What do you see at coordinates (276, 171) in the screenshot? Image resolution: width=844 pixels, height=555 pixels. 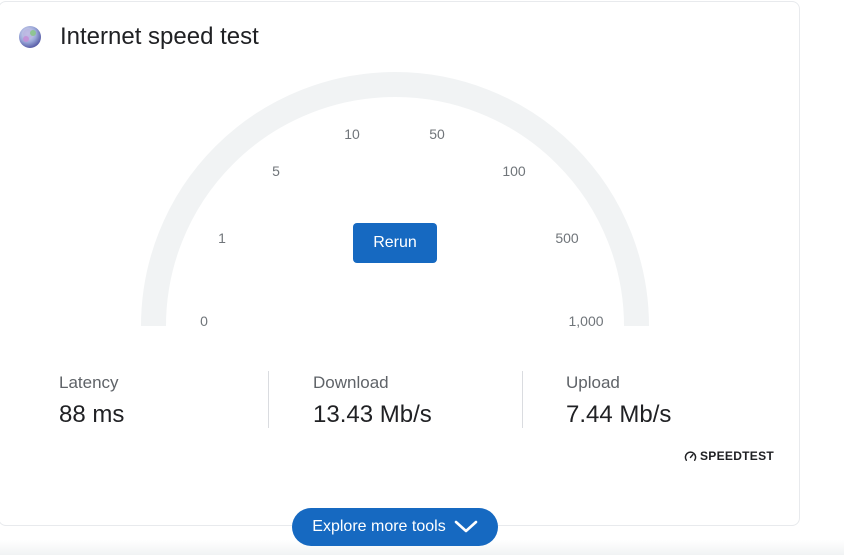 I see `gauge-scale-label: 5` at bounding box center [276, 171].